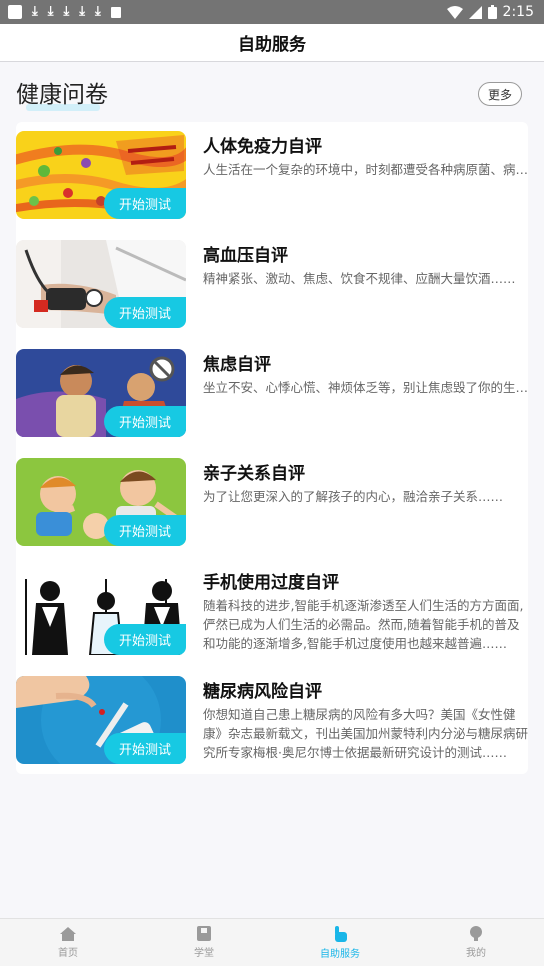 The image size is (544, 966). Describe the element at coordinates (15, 12) in the screenshot. I see `app-notification-icon` at that location.